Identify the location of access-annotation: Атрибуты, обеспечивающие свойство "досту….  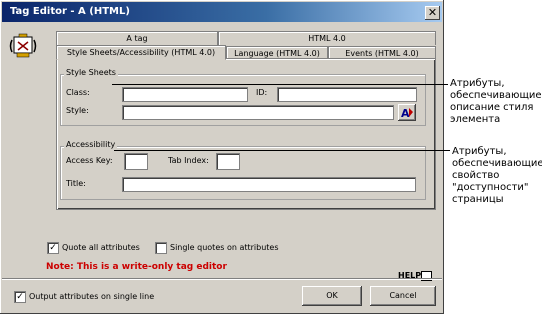
(497, 176).